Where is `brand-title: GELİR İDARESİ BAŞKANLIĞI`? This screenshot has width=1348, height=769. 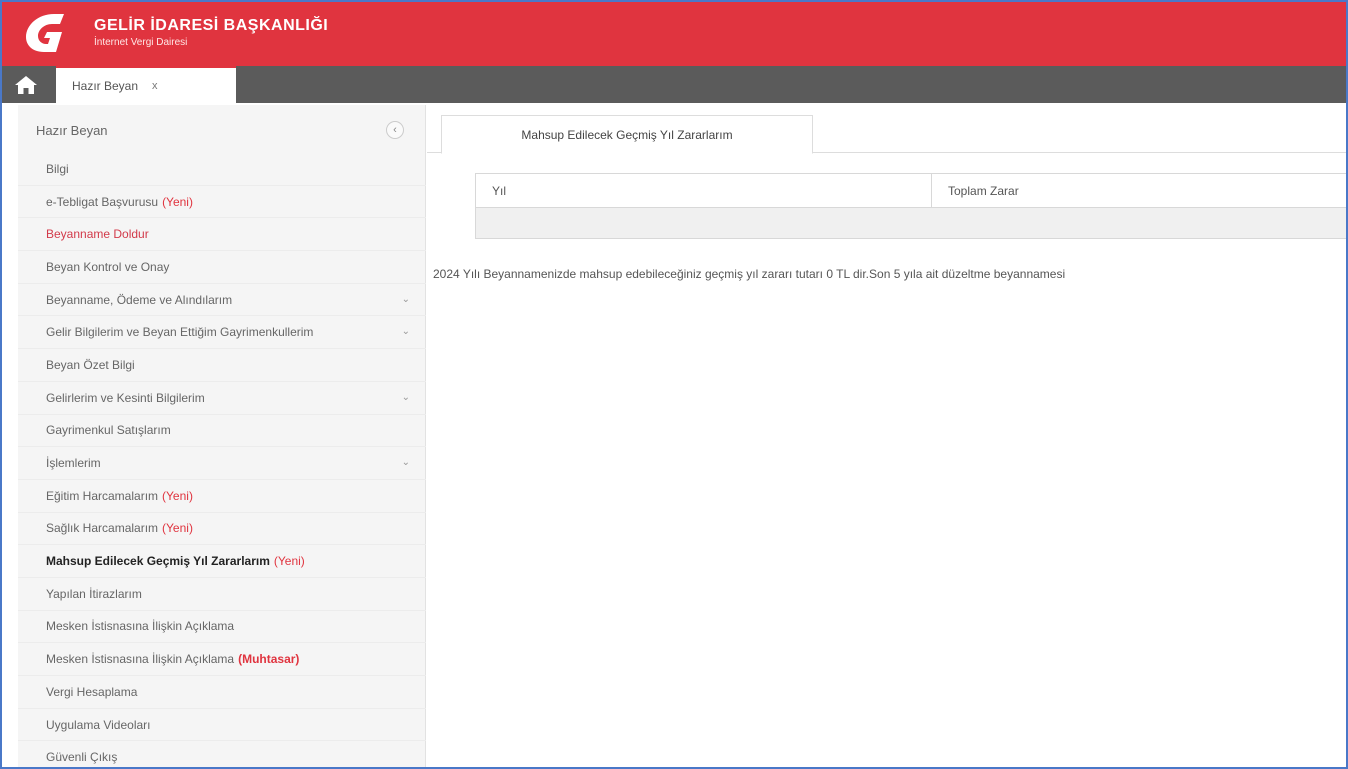
brand-title: GELİR İDARESİ BAŞKANLIĞI is located at coordinates (211, 25).